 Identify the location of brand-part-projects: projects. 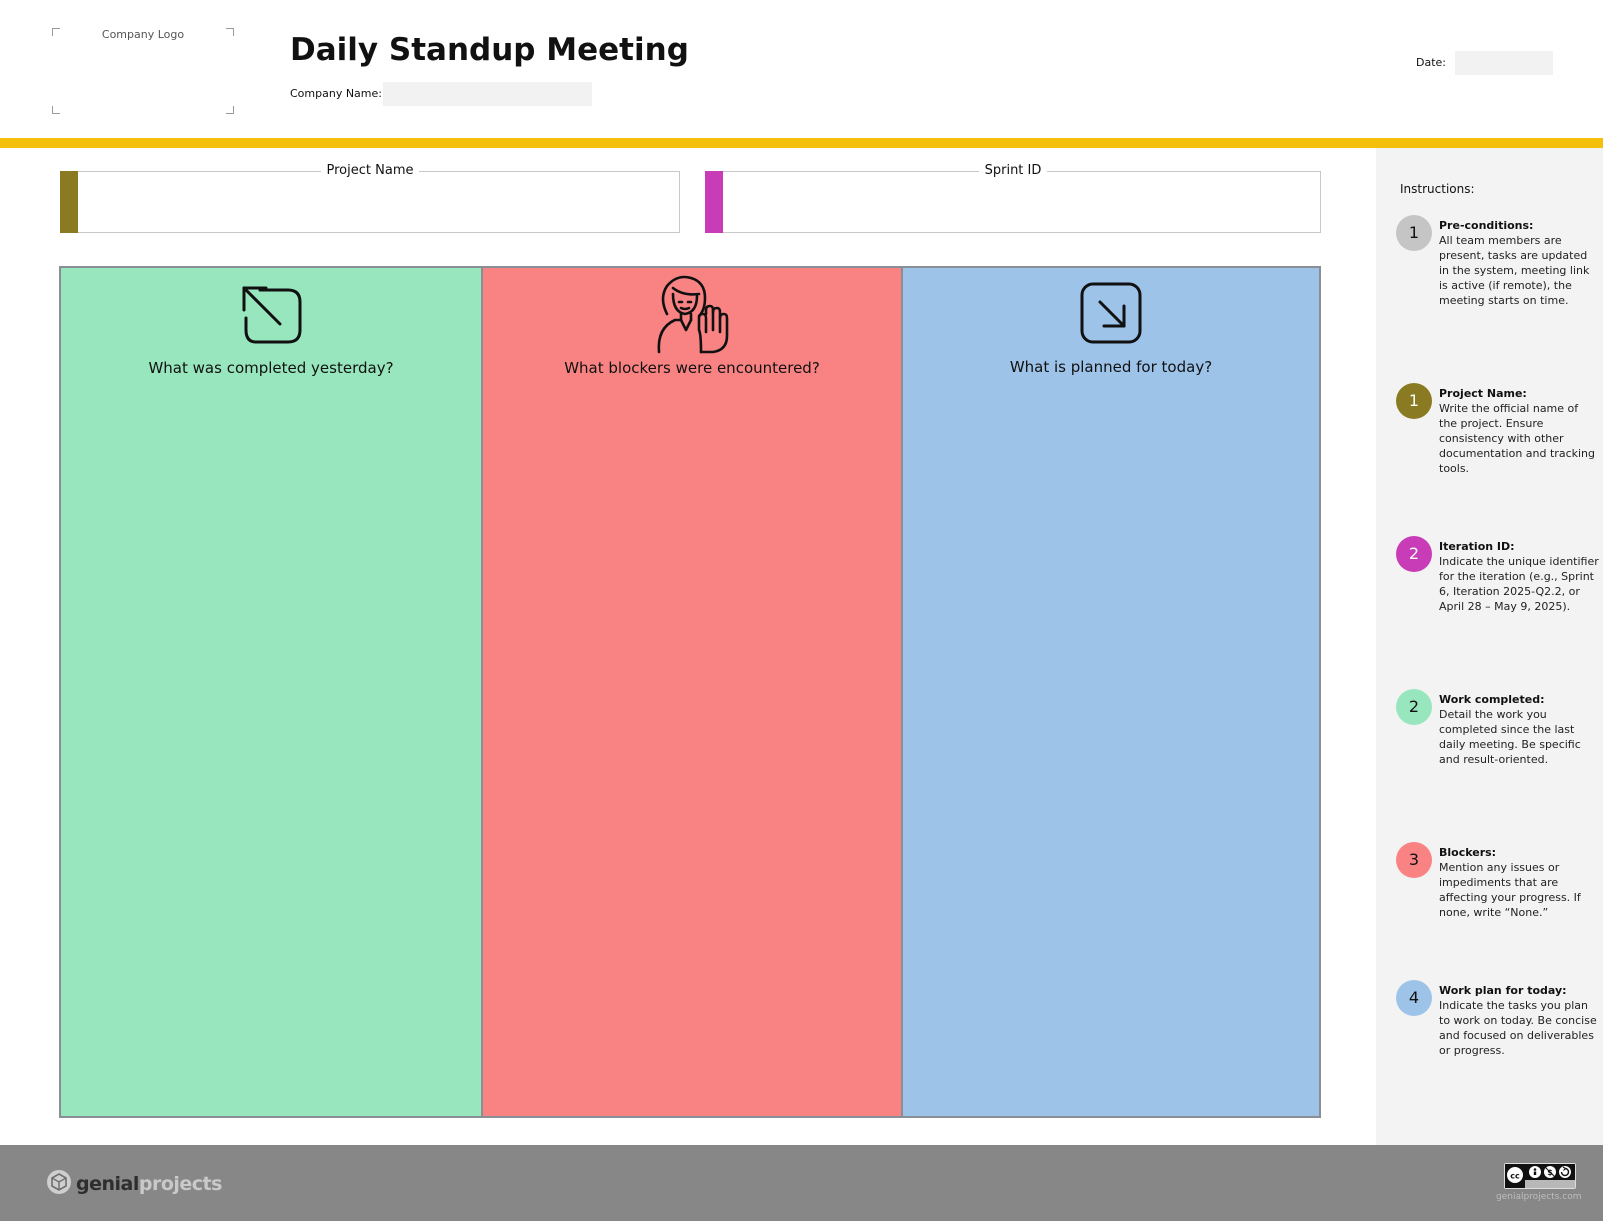
(180, 1184).